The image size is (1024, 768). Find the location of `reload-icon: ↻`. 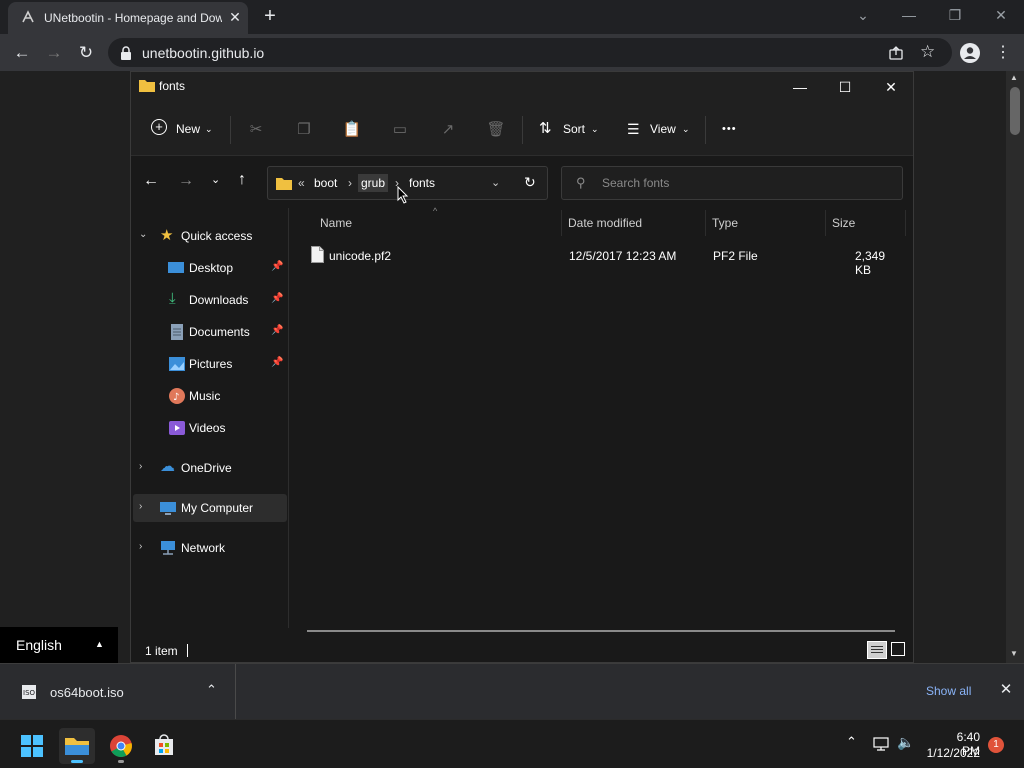

reload-icon: ↻ is located at coordinates (86, 53).